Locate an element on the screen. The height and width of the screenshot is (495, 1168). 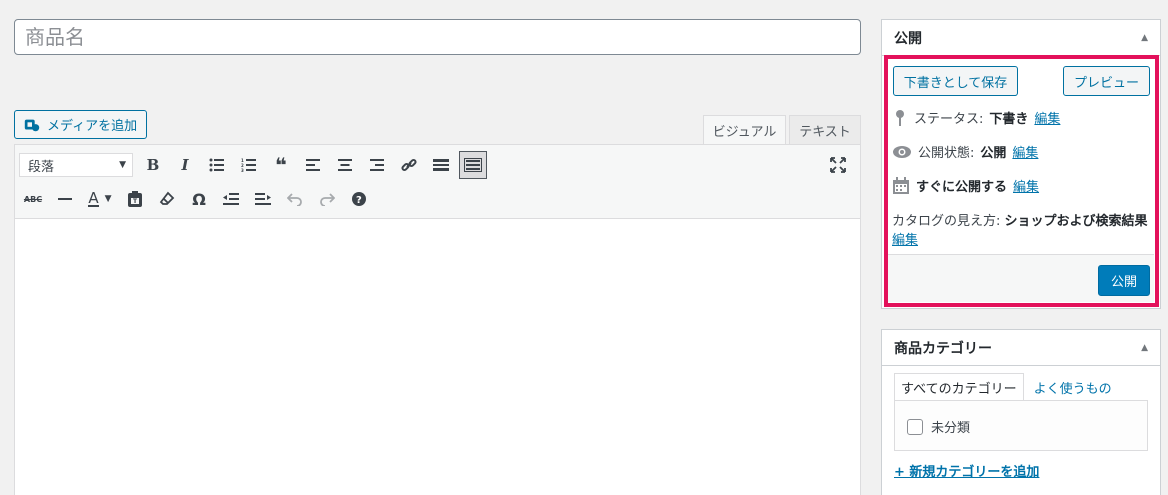
category-tabs: すべてのカテゴリー よく使うもの is located at coordinates (1006, 387).